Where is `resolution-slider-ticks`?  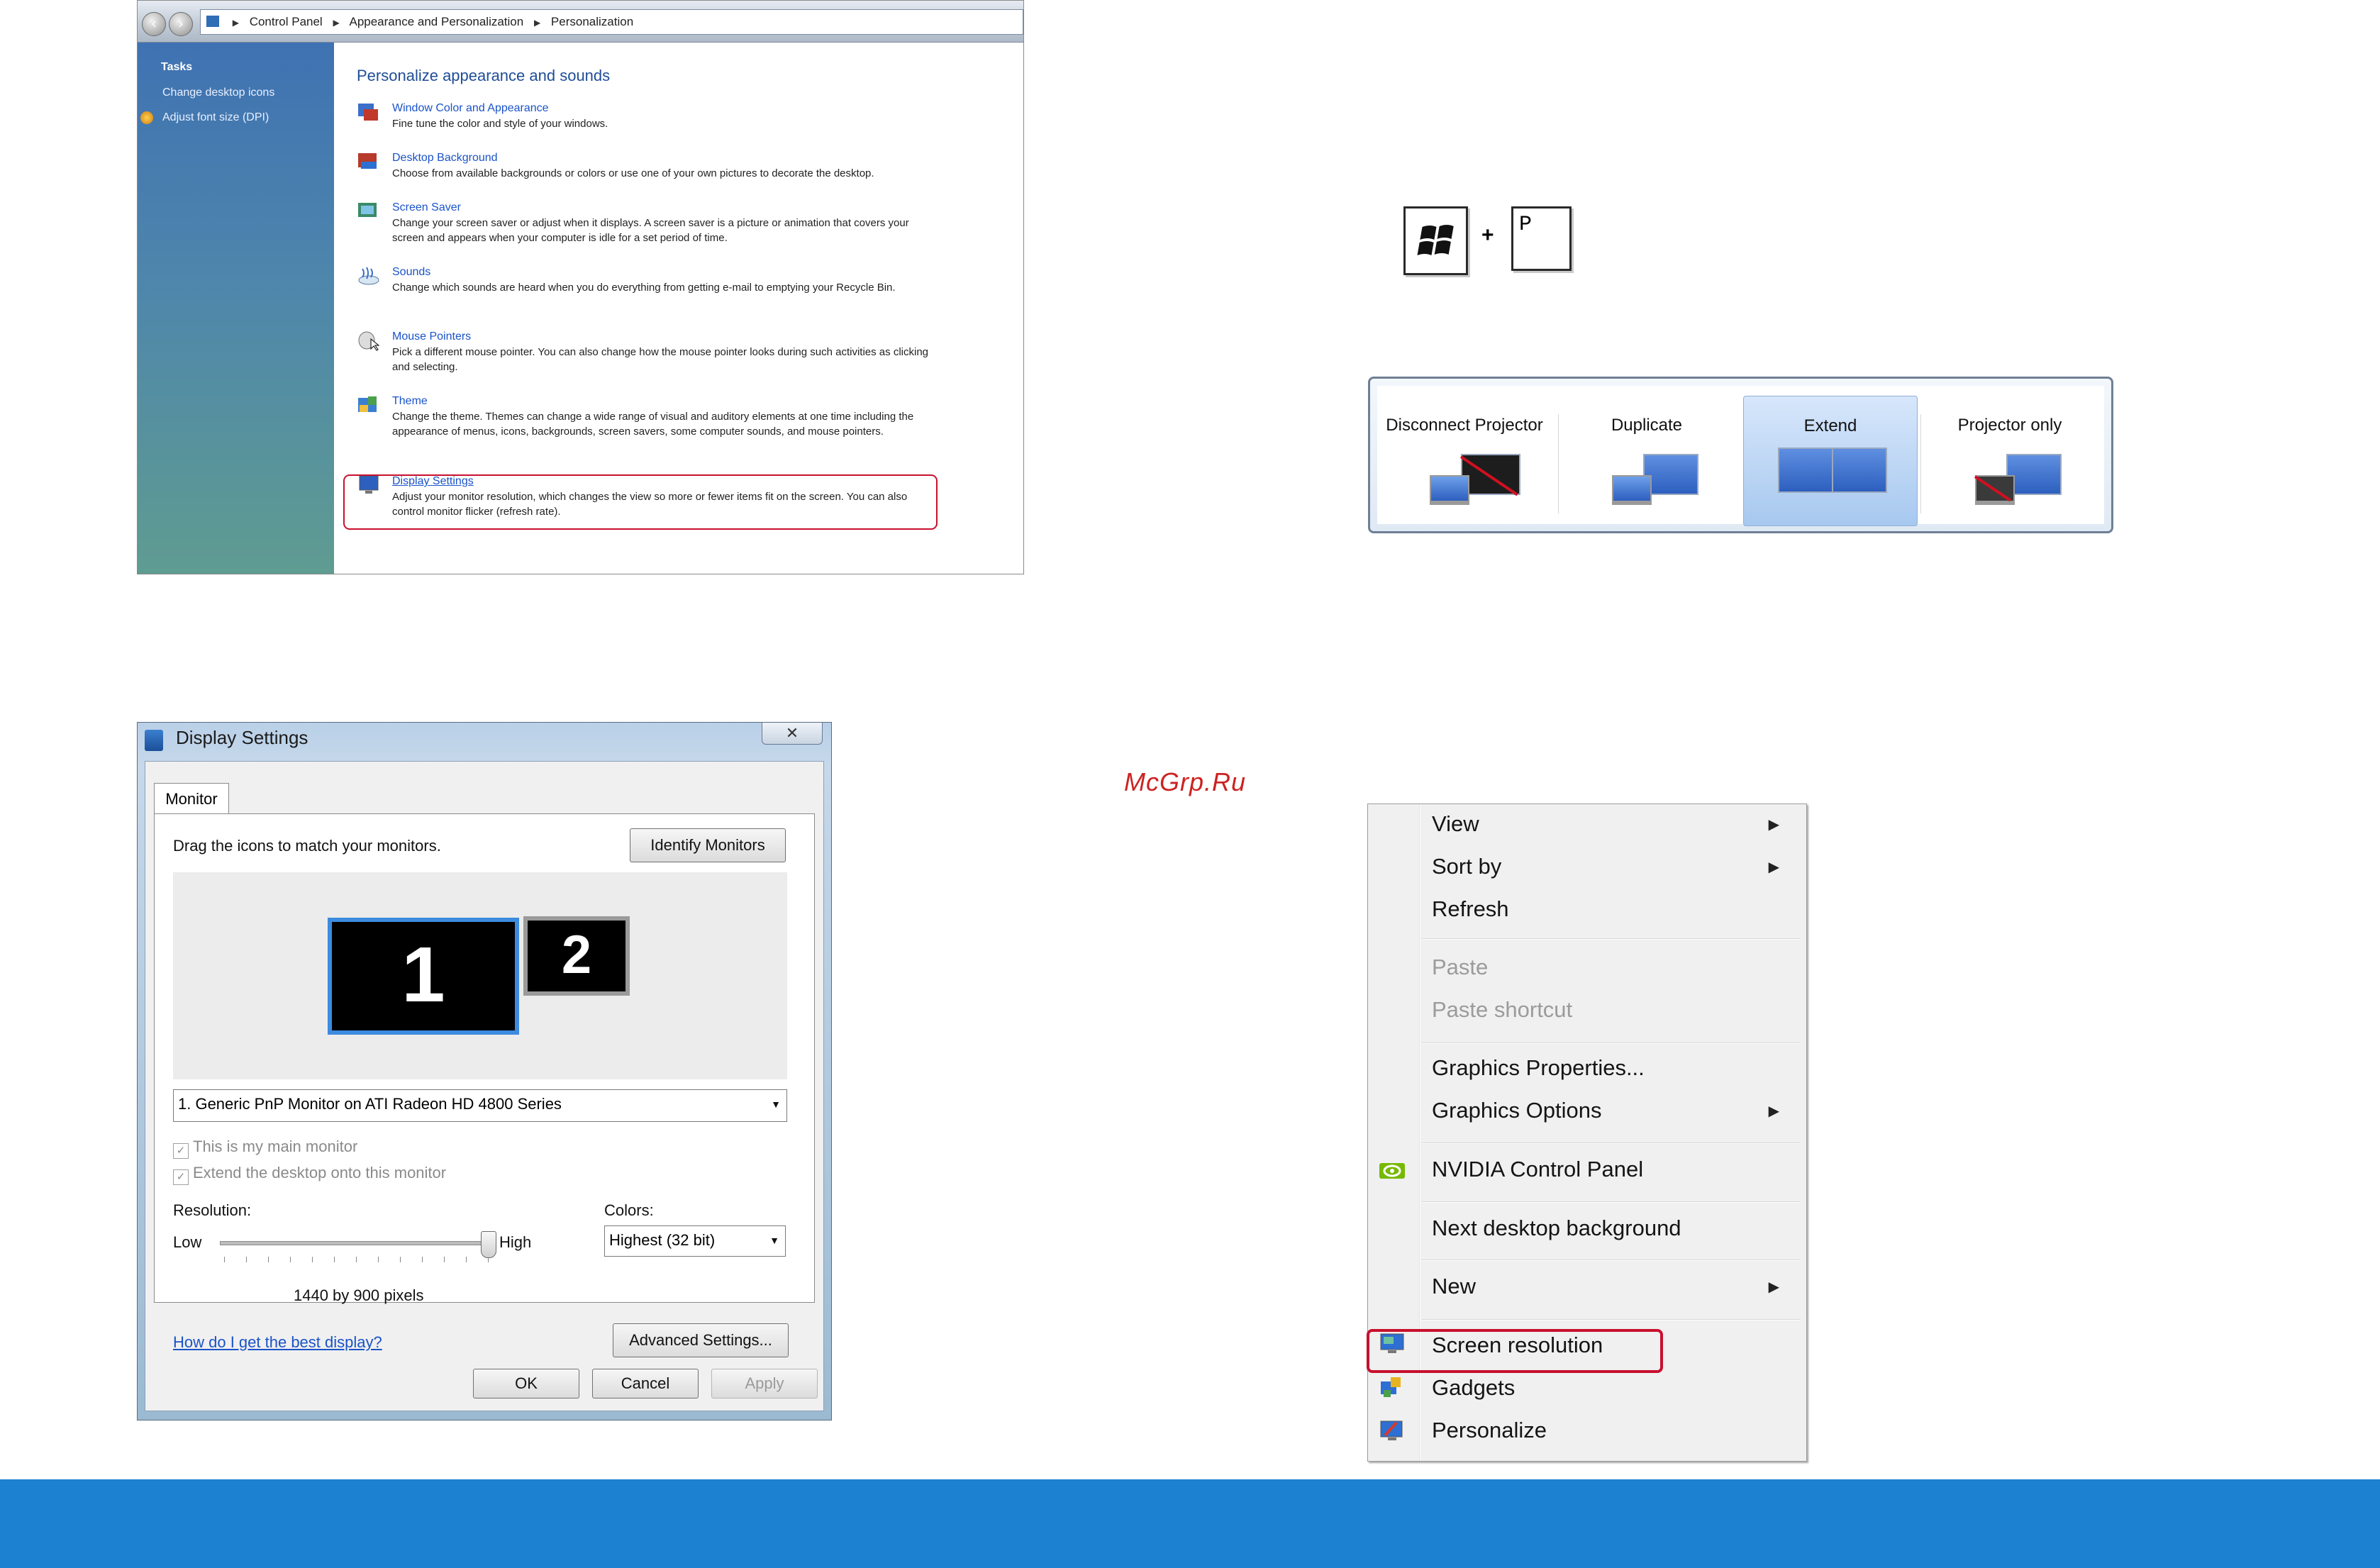
resolution-slider-ticks is located at coordinates (357, 1260).